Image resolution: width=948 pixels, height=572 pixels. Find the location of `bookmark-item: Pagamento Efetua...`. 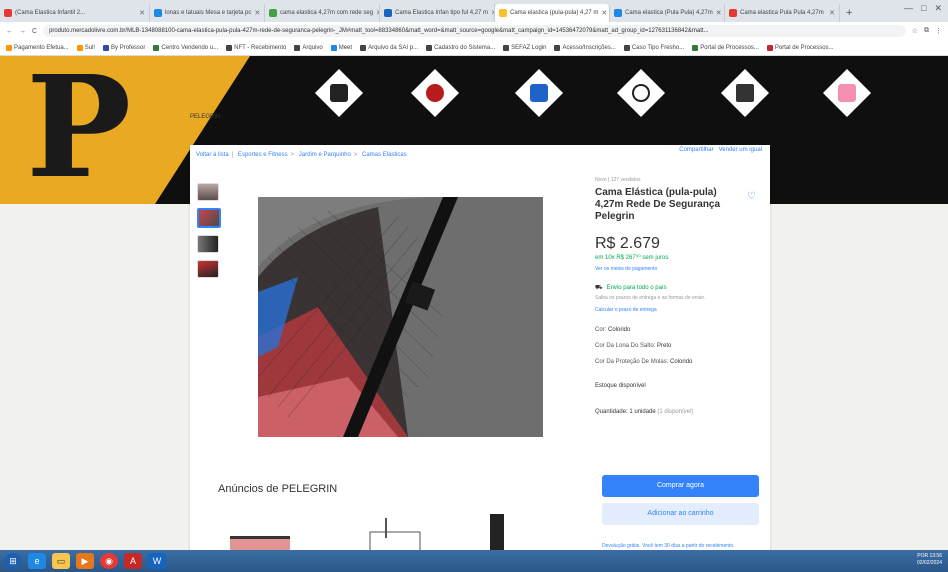

bookmark-item: Pagamento Efetua... is located at coordinates (37, 47).